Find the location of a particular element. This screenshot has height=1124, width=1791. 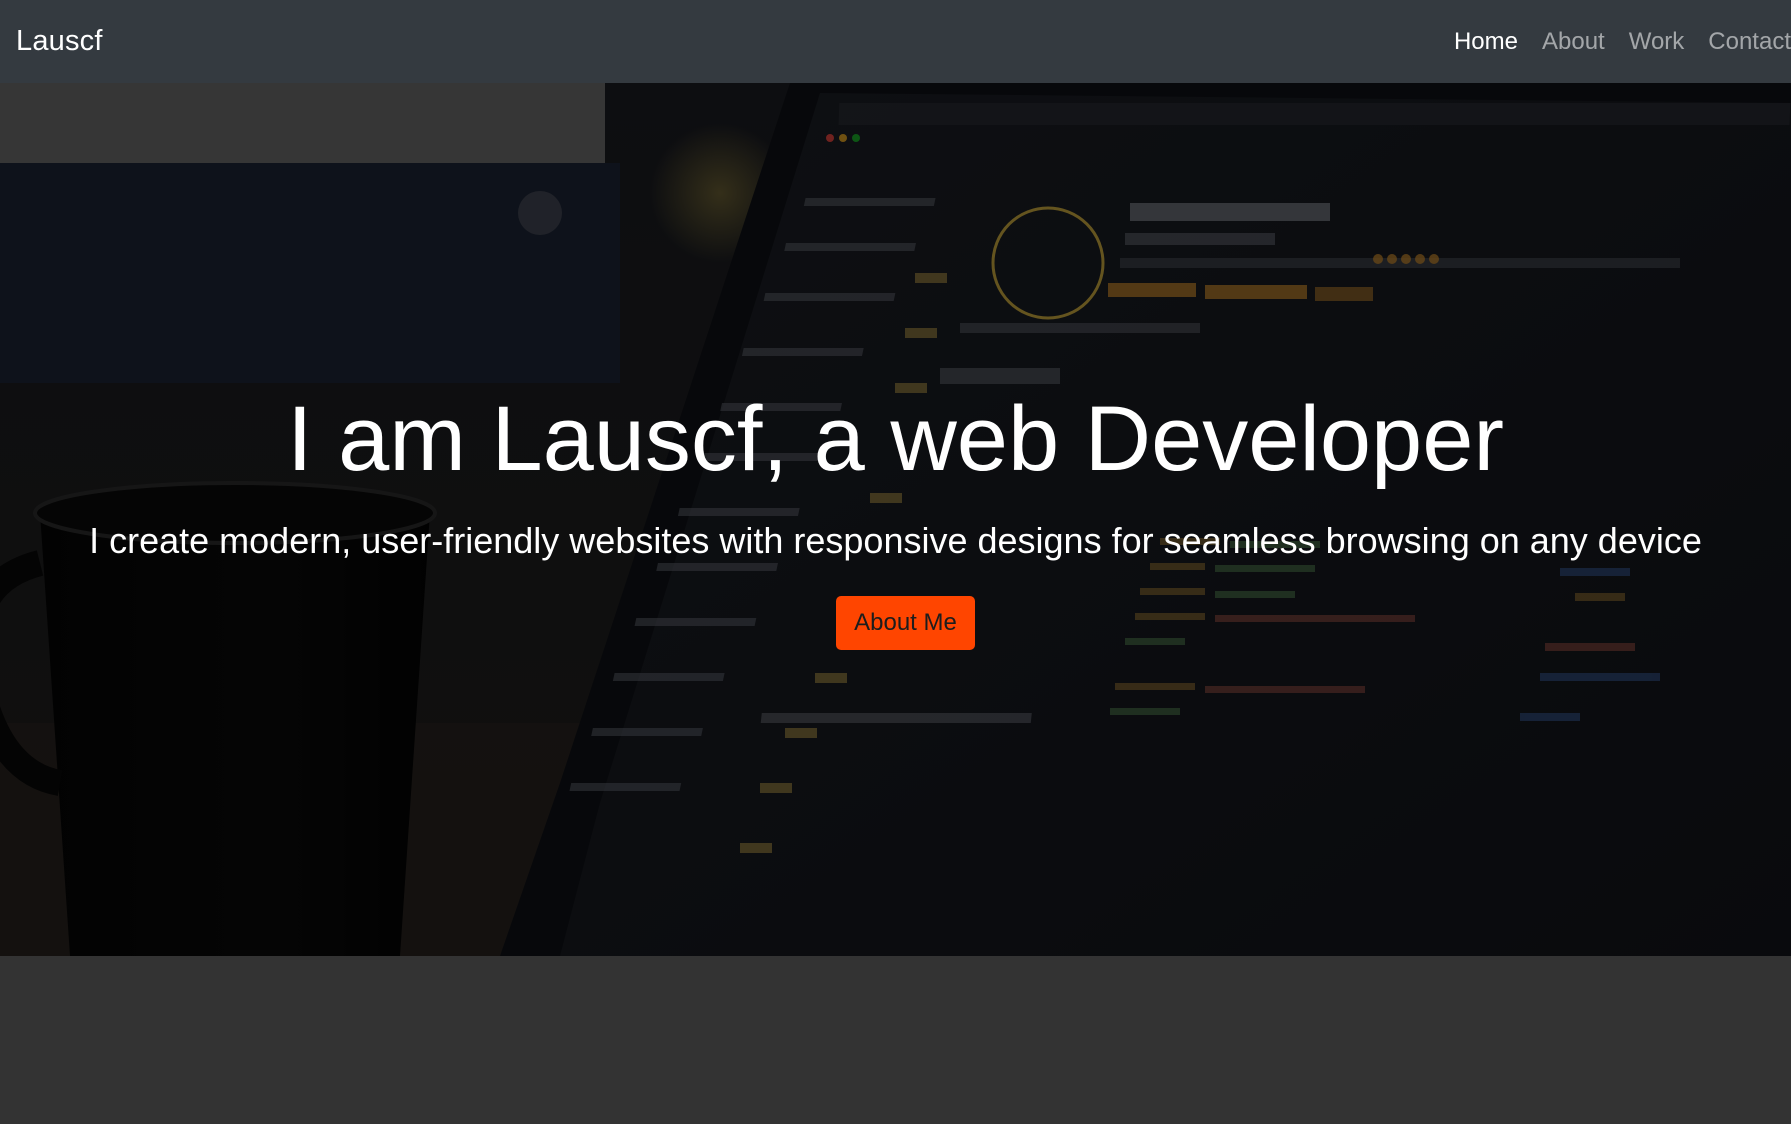

navbar: Lauscf Home About Work Contact is located at coordinates (895, 41).